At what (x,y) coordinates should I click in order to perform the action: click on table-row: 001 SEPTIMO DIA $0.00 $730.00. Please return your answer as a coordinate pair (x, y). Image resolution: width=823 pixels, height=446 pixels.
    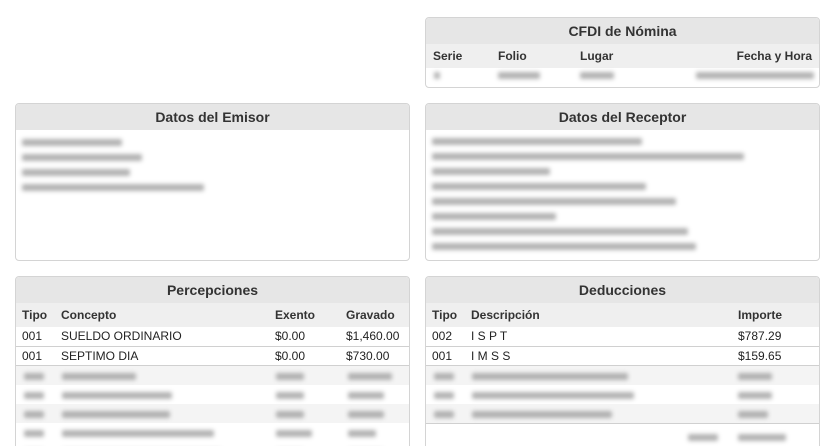
    Looking at the image, I should click on (212, 356).